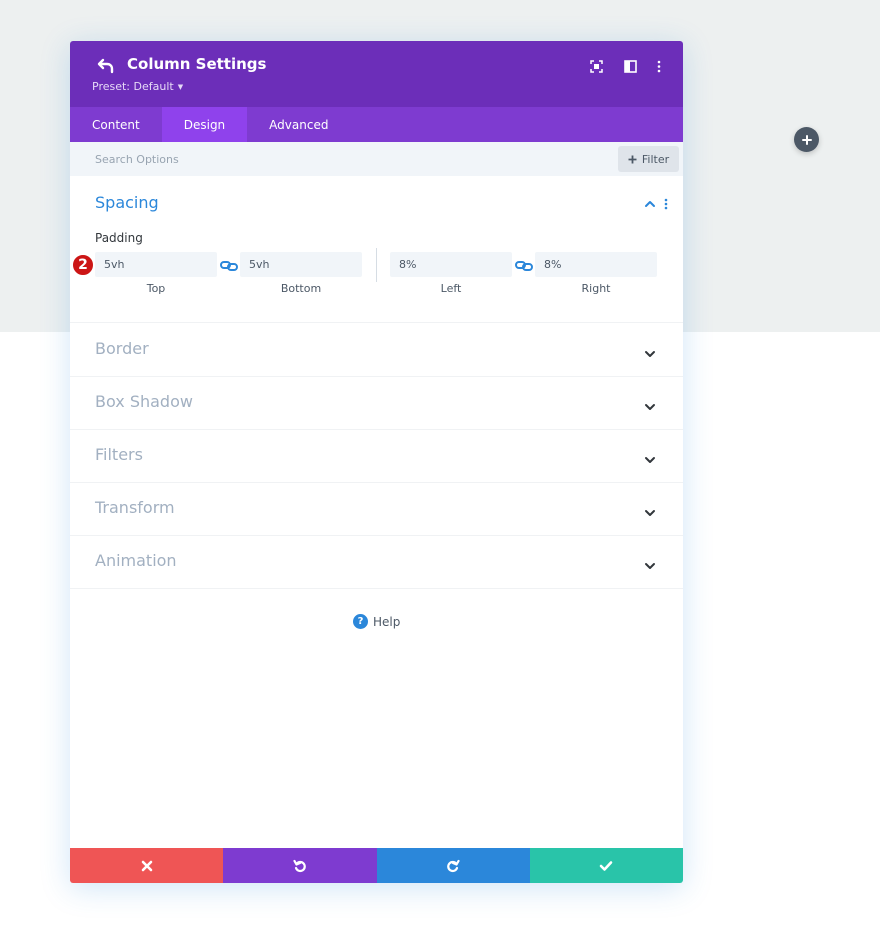 The width and height of the screenshot is (880, 944). I want to click on tab-design: Design, so click(204, 124).